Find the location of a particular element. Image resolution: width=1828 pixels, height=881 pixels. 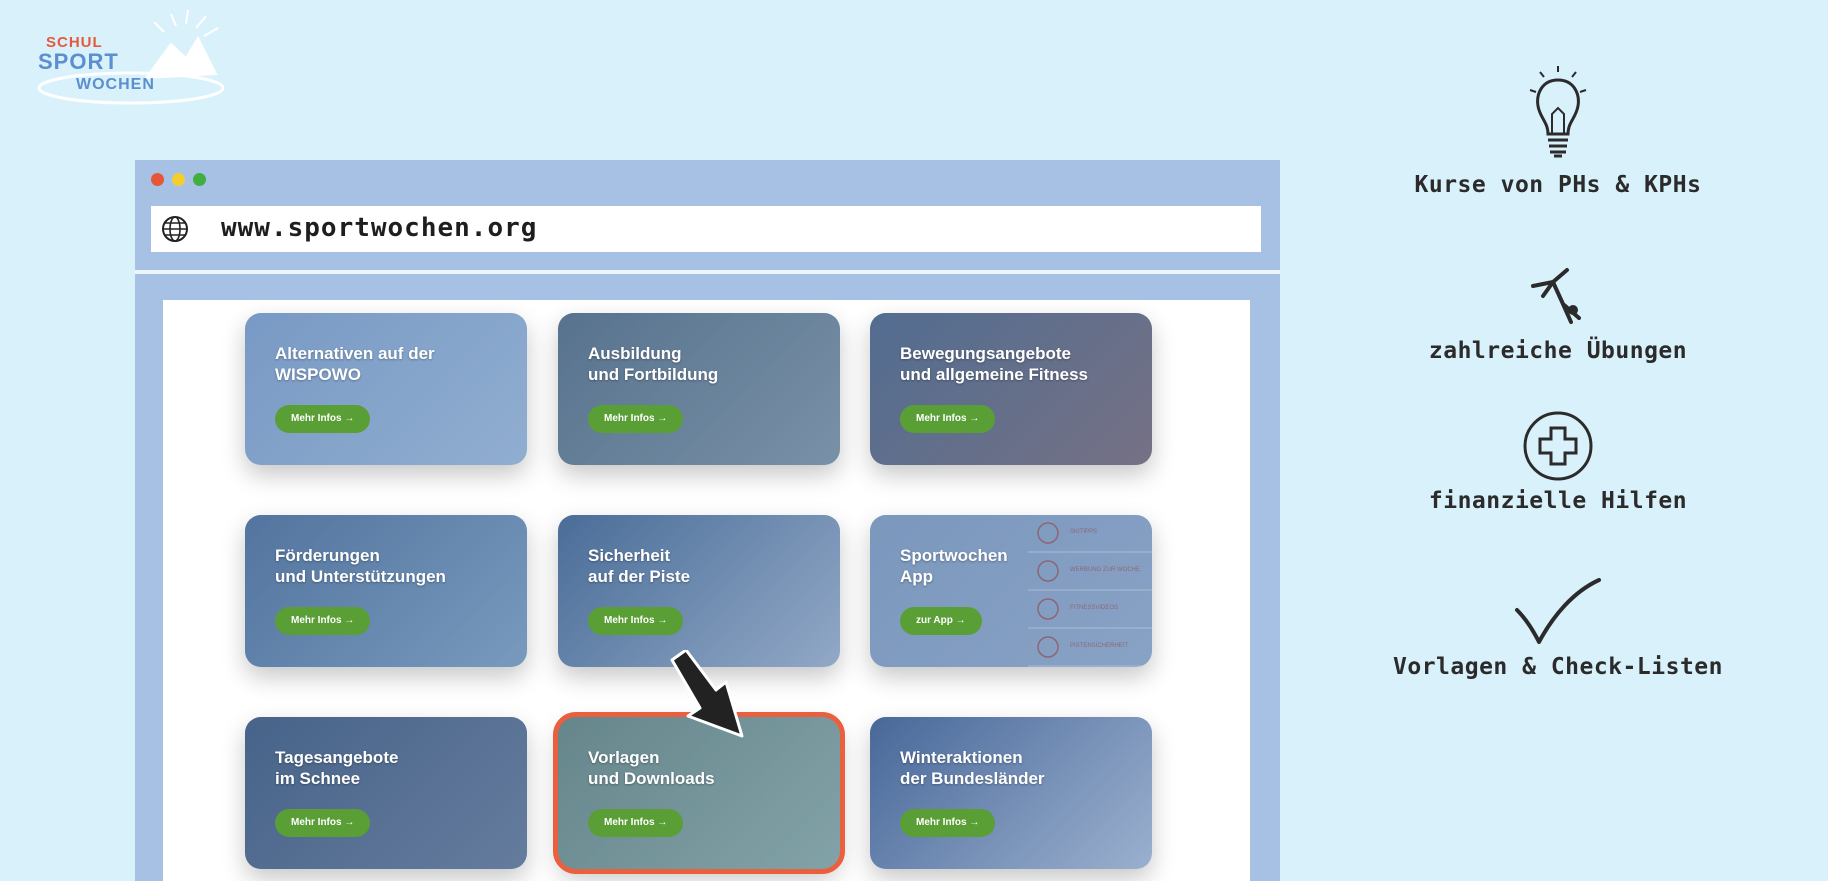

card-title: Sicherheit auf der Piste is located at coordinates (639, 566).